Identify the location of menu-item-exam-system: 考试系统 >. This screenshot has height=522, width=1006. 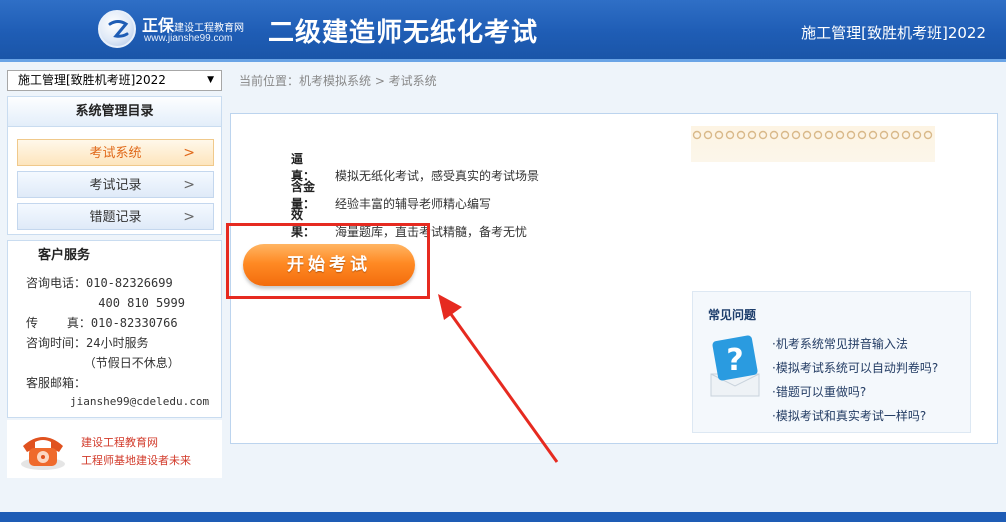
(115, 152).